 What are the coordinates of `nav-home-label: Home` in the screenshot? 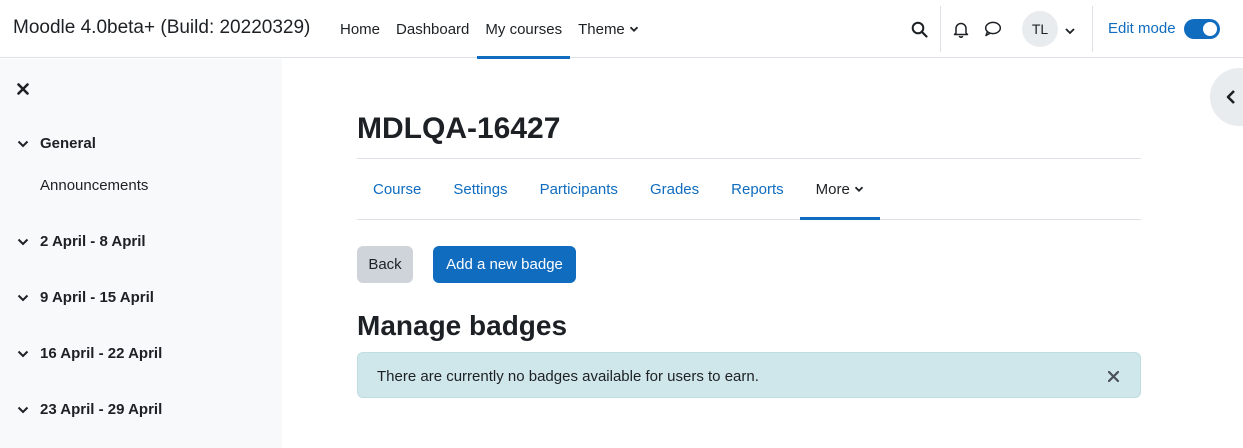 It's located at (360, 29).